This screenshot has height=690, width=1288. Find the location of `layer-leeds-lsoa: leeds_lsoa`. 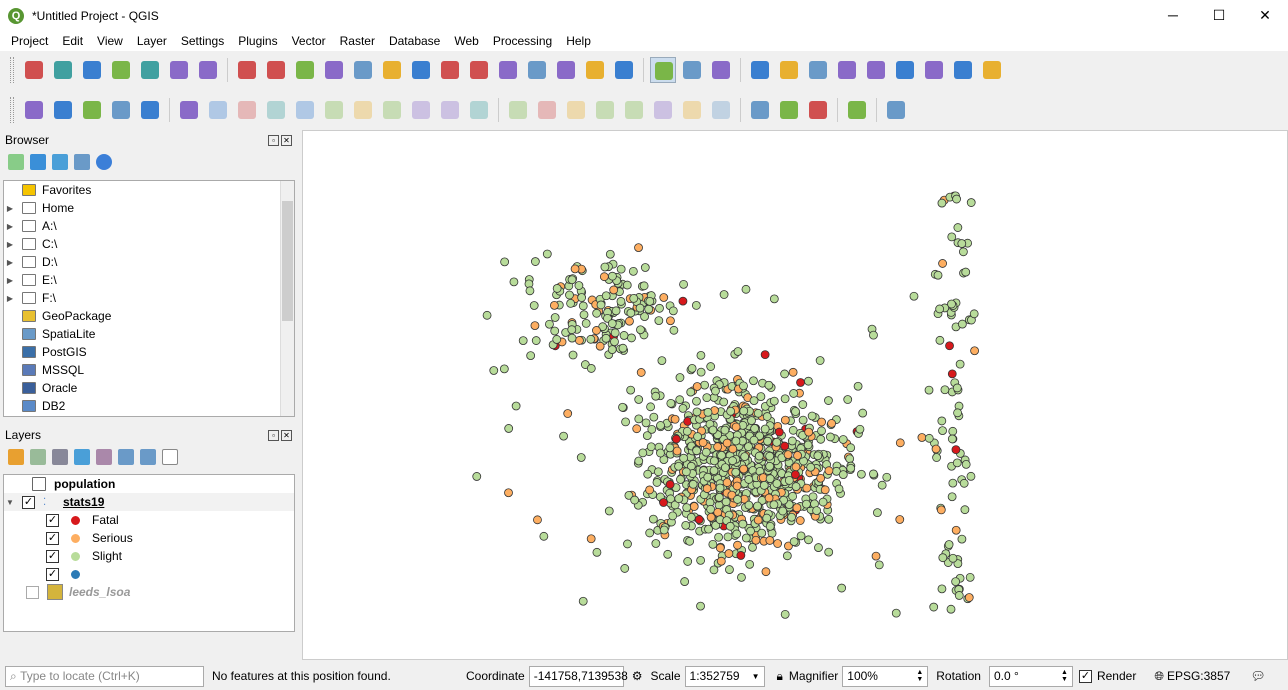

layer-leeds-lsoa: leeds_lsoa is located at coordinates (149, 592).